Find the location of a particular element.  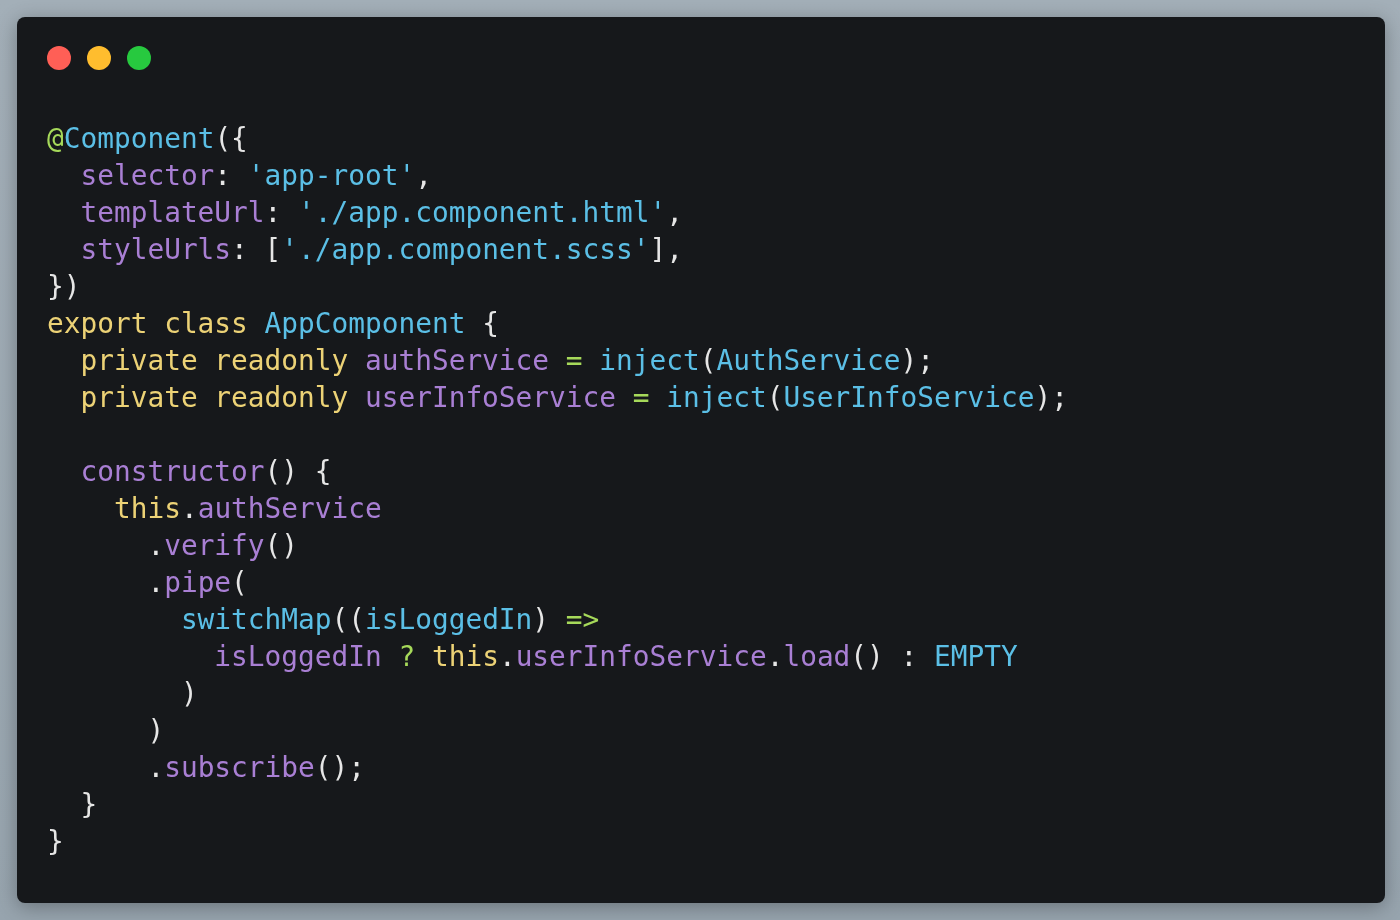

code-line: selector: 'app-root', is located at coordinates (255, 176).